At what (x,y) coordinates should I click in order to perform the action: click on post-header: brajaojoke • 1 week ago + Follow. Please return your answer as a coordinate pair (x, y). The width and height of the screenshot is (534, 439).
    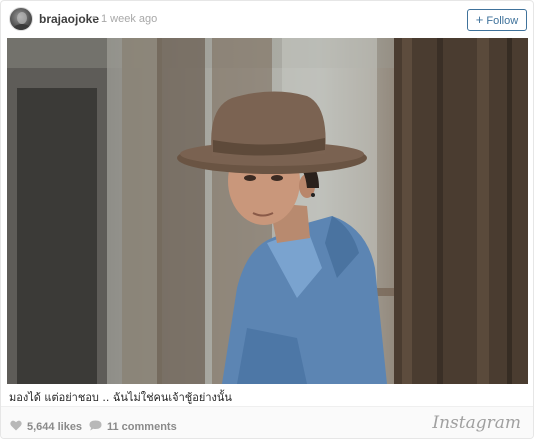
    Looking at the image, I should click on (267, 20).